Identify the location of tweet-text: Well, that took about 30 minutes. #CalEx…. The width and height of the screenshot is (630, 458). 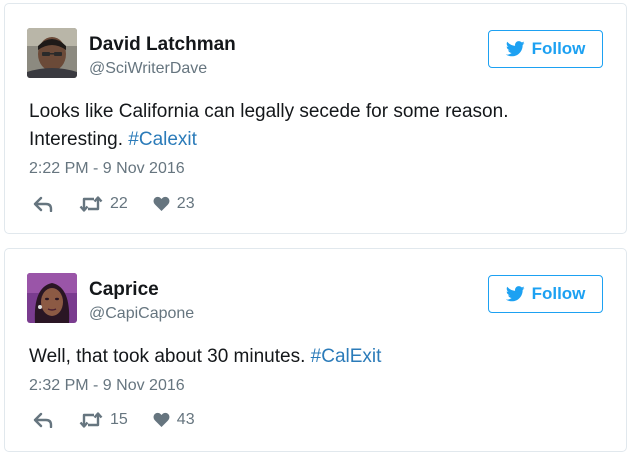
(319, 357).